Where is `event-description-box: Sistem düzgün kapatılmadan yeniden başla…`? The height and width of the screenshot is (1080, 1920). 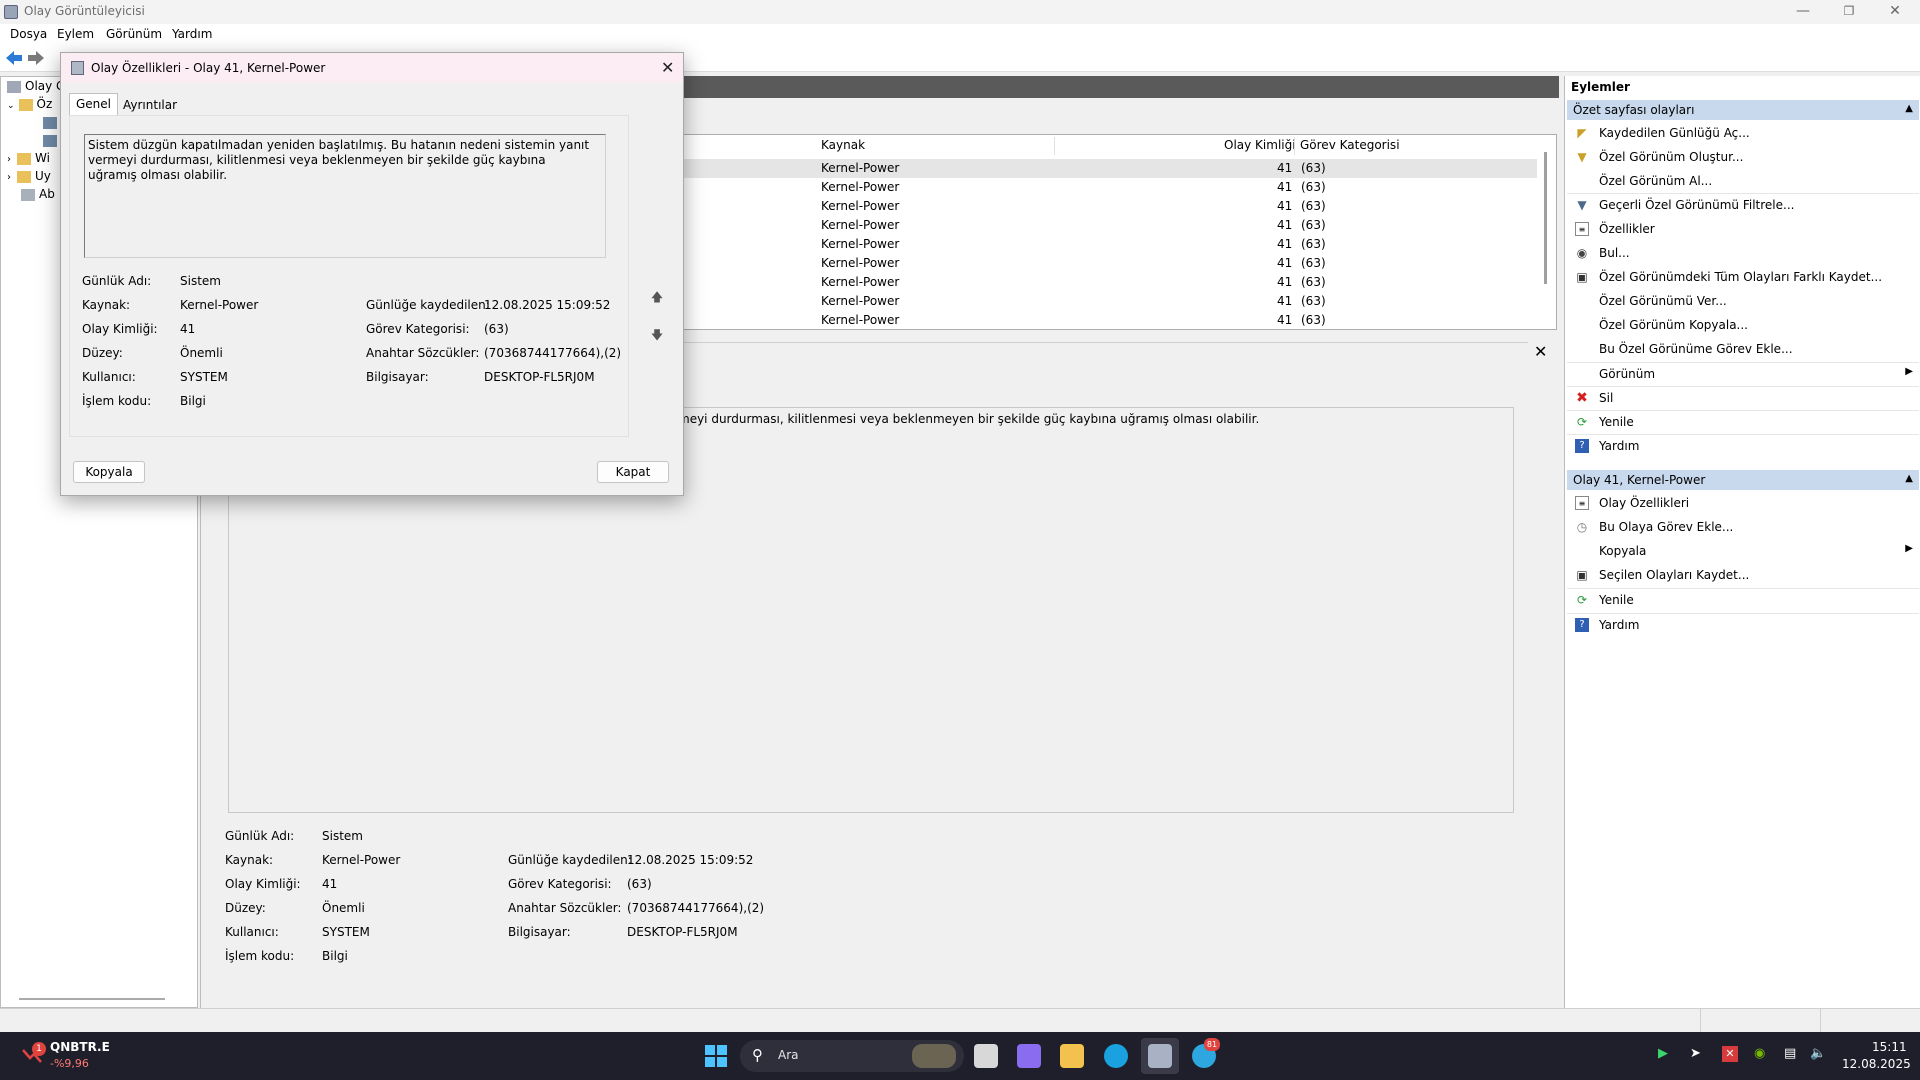 event-description-box: Sistem düzgün kapatılmadan yeniden başla… is located at coordinates (345, 196).